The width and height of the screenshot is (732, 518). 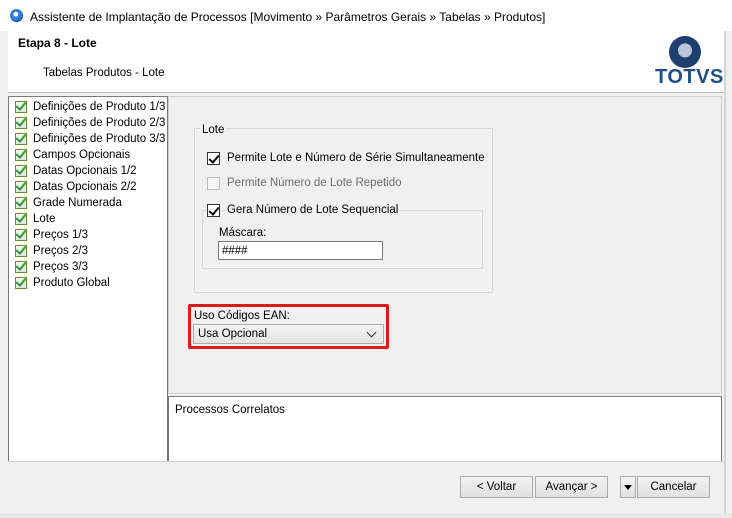 I want to click on step-item-precos-2: Preços 2/3, so click(x=51, y=251).